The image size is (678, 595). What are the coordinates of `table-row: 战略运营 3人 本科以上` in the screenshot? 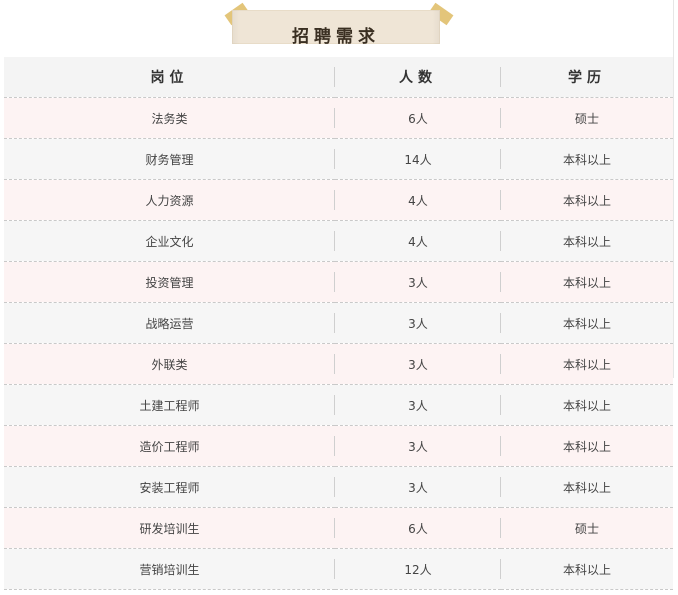 It's located at (338, 323).